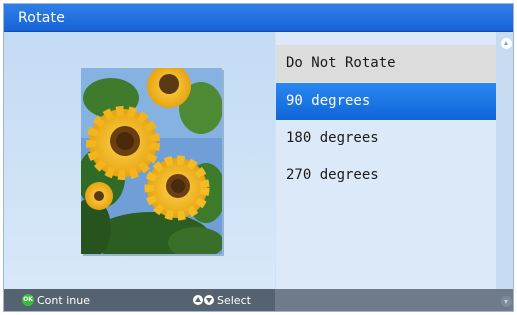 This screenshot has height=315, width=517. I want to click on menu-item-90-degrees: 90 degrees, so click(386, 101).